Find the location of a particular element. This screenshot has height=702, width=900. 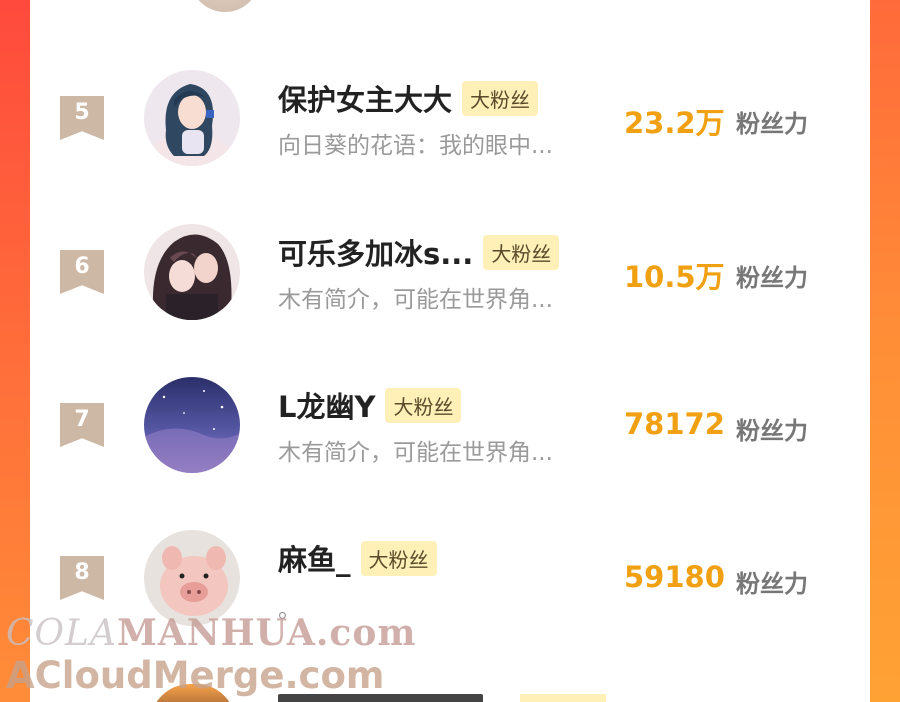

rank-number: 5 is located at coordinates (82, 112).